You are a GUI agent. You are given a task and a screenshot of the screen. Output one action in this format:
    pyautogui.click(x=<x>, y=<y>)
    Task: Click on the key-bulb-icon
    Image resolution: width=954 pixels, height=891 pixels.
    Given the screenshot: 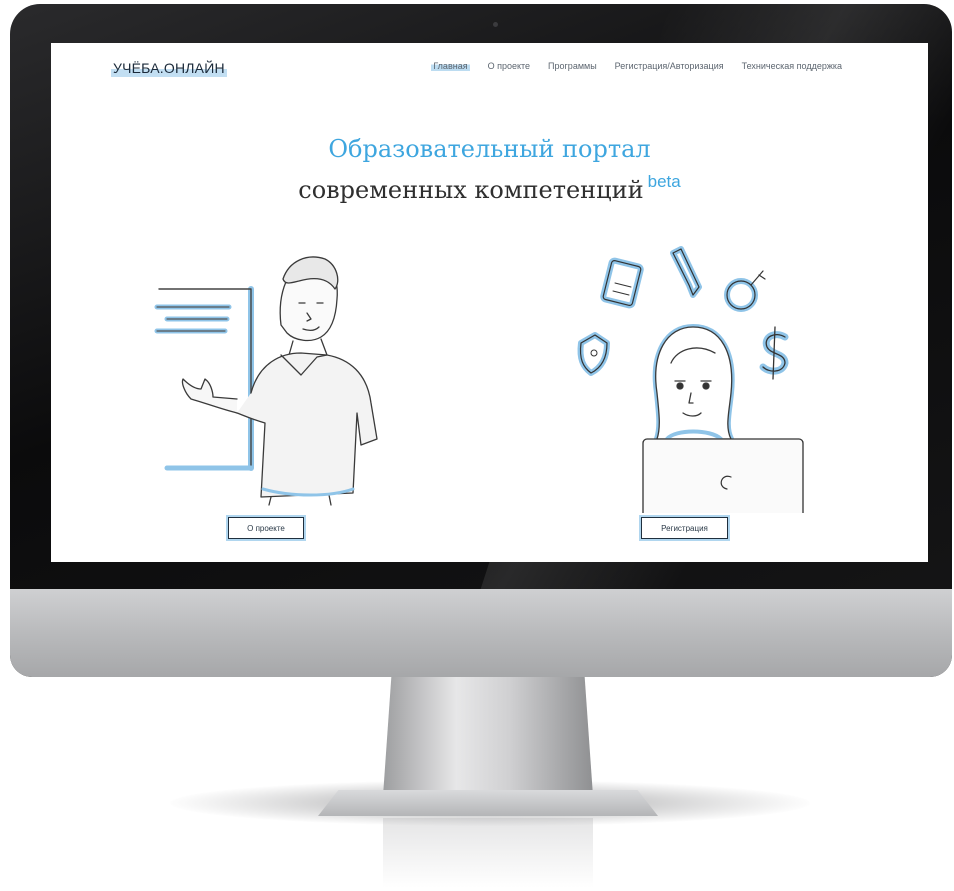 What is the action you would take?
    pyautogui.click(x=745, y=291)
    